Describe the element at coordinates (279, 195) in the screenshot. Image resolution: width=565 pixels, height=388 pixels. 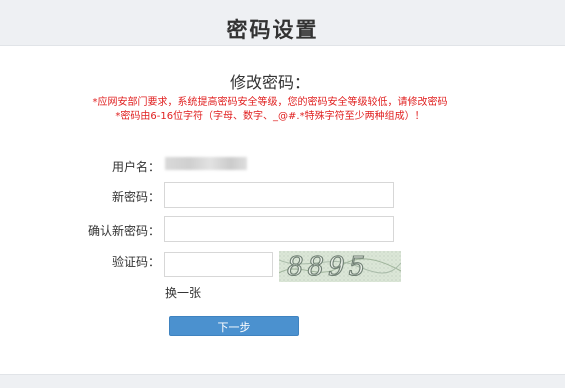
I see `new-password-input` at that location.